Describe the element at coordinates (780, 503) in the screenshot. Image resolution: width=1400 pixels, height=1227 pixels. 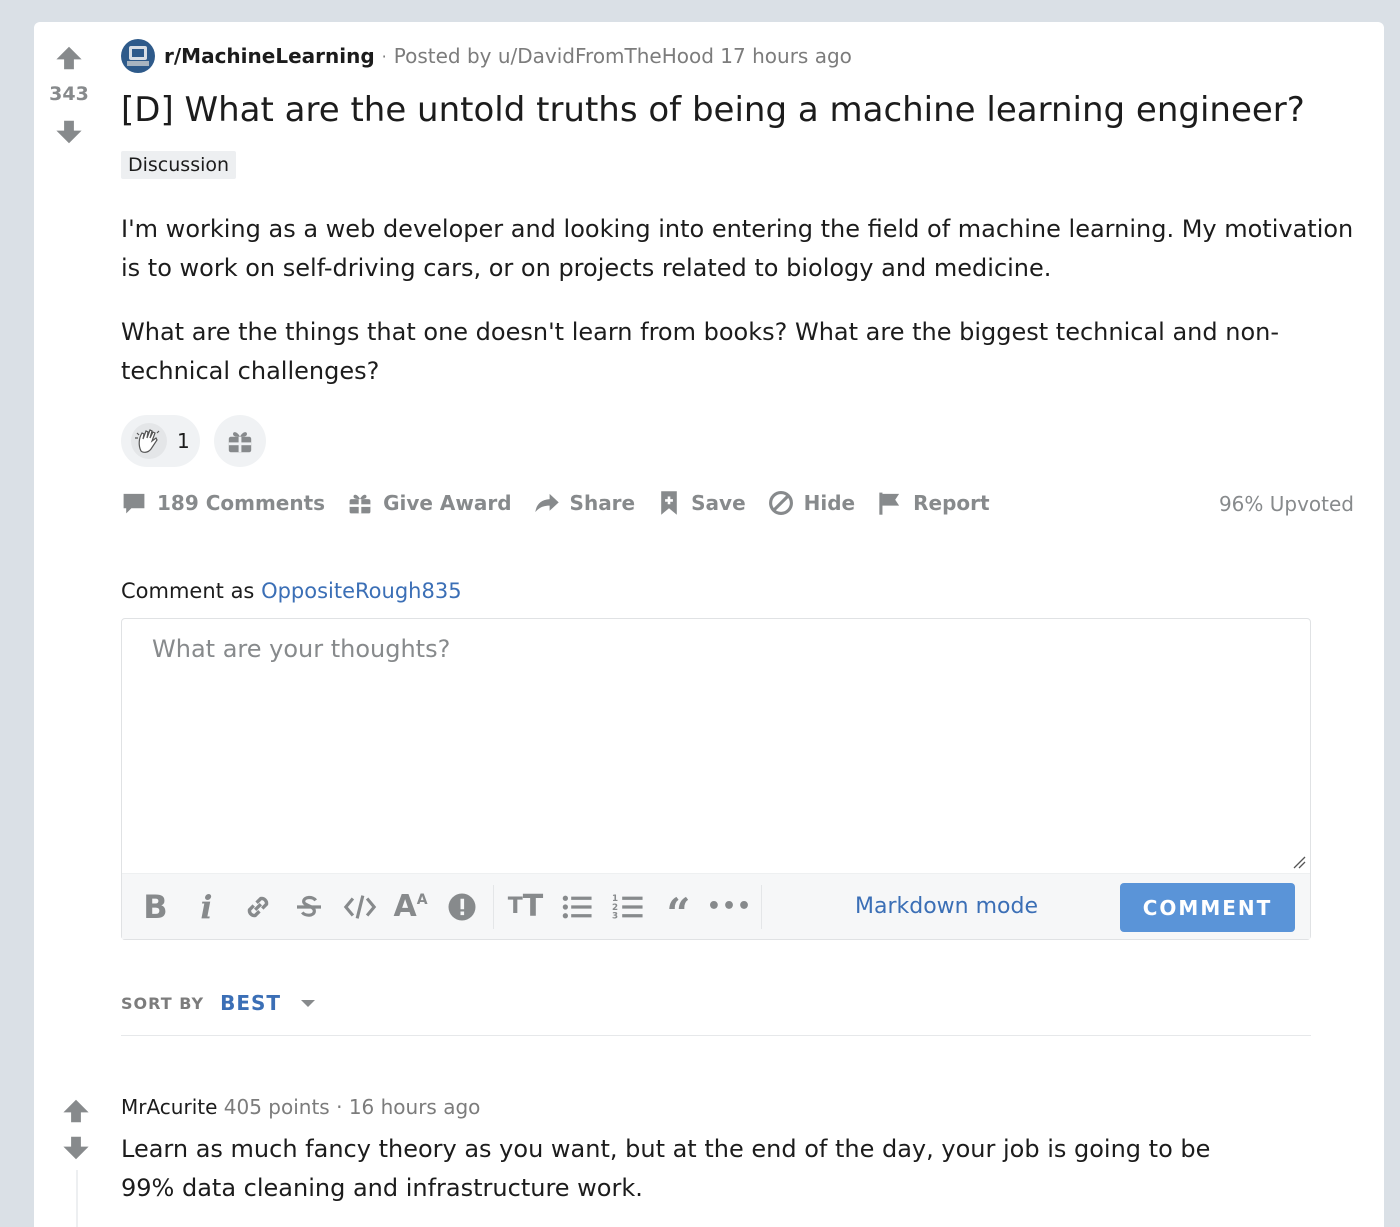
I see `hide-icon` at that location.